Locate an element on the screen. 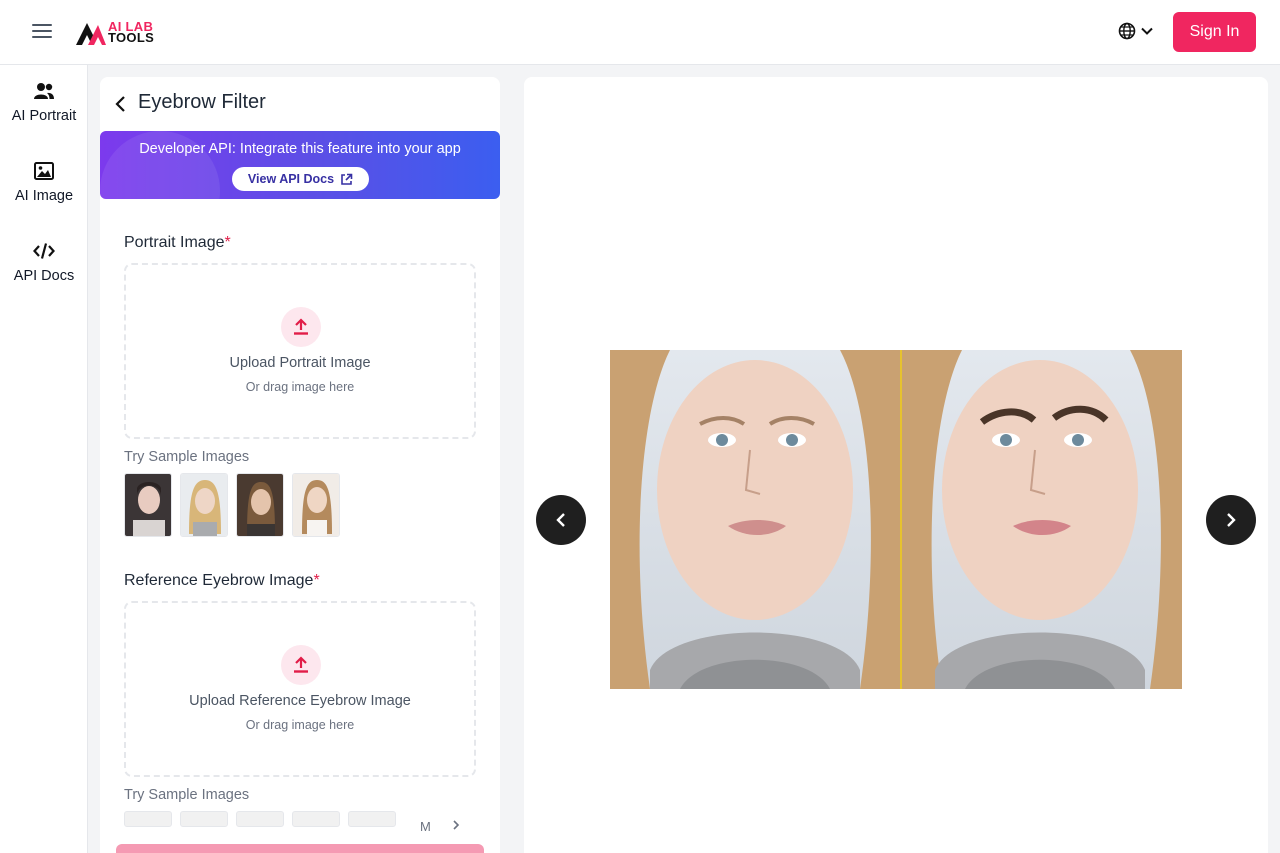  nav-item-api-docs: API Docs is located at coordinates (44, 270).